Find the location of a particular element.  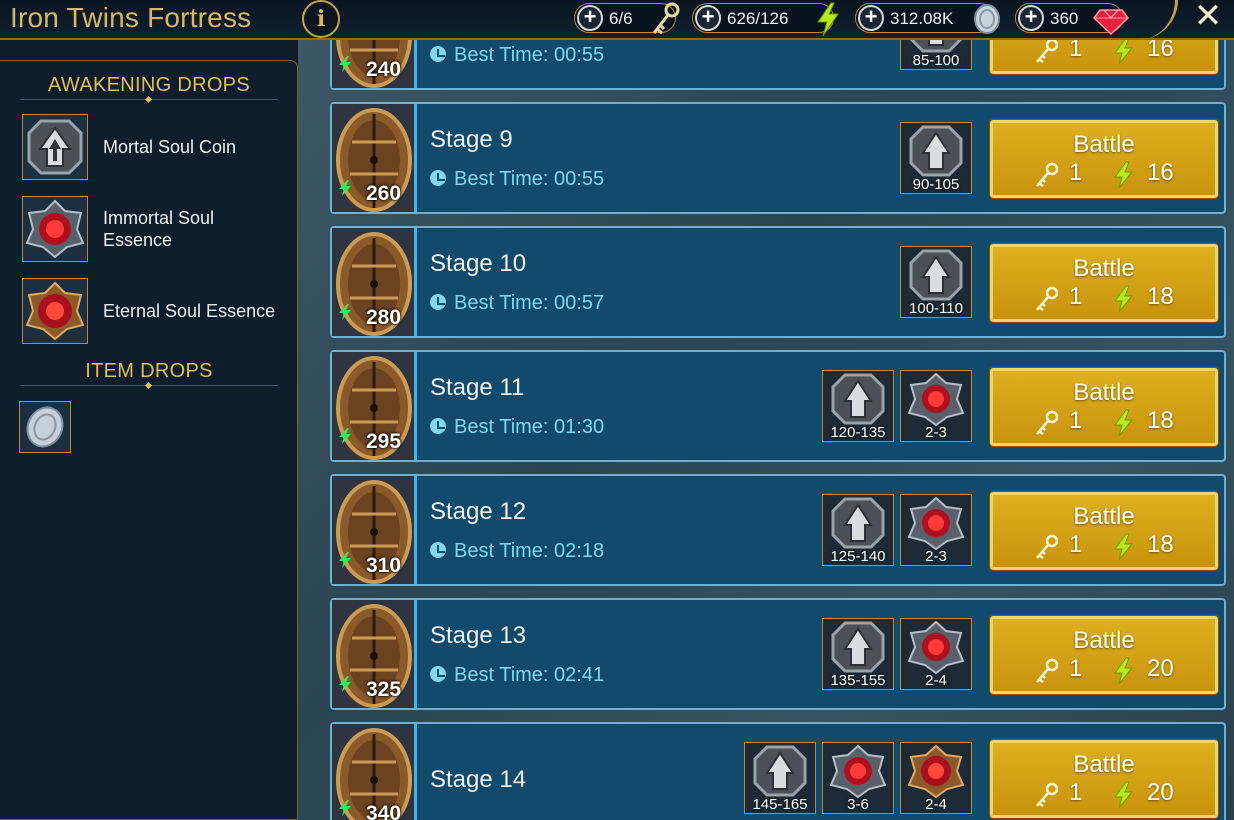

page-title: Iron Twins Fortress is located at coordinates (131, 17).